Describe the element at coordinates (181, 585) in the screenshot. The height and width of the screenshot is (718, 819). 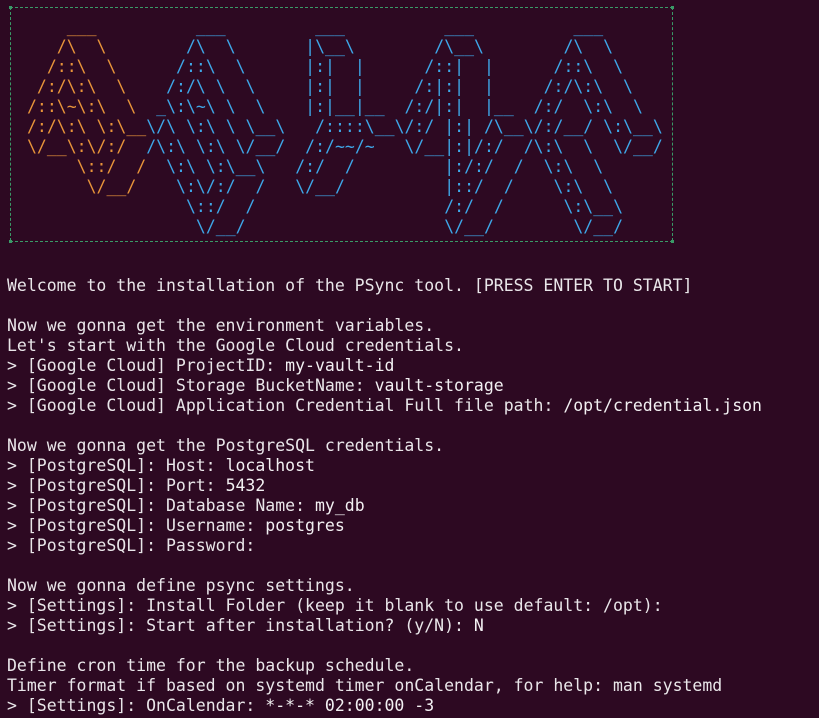
I see `settings-intro: Now we gonna define psync settings.` at that location.